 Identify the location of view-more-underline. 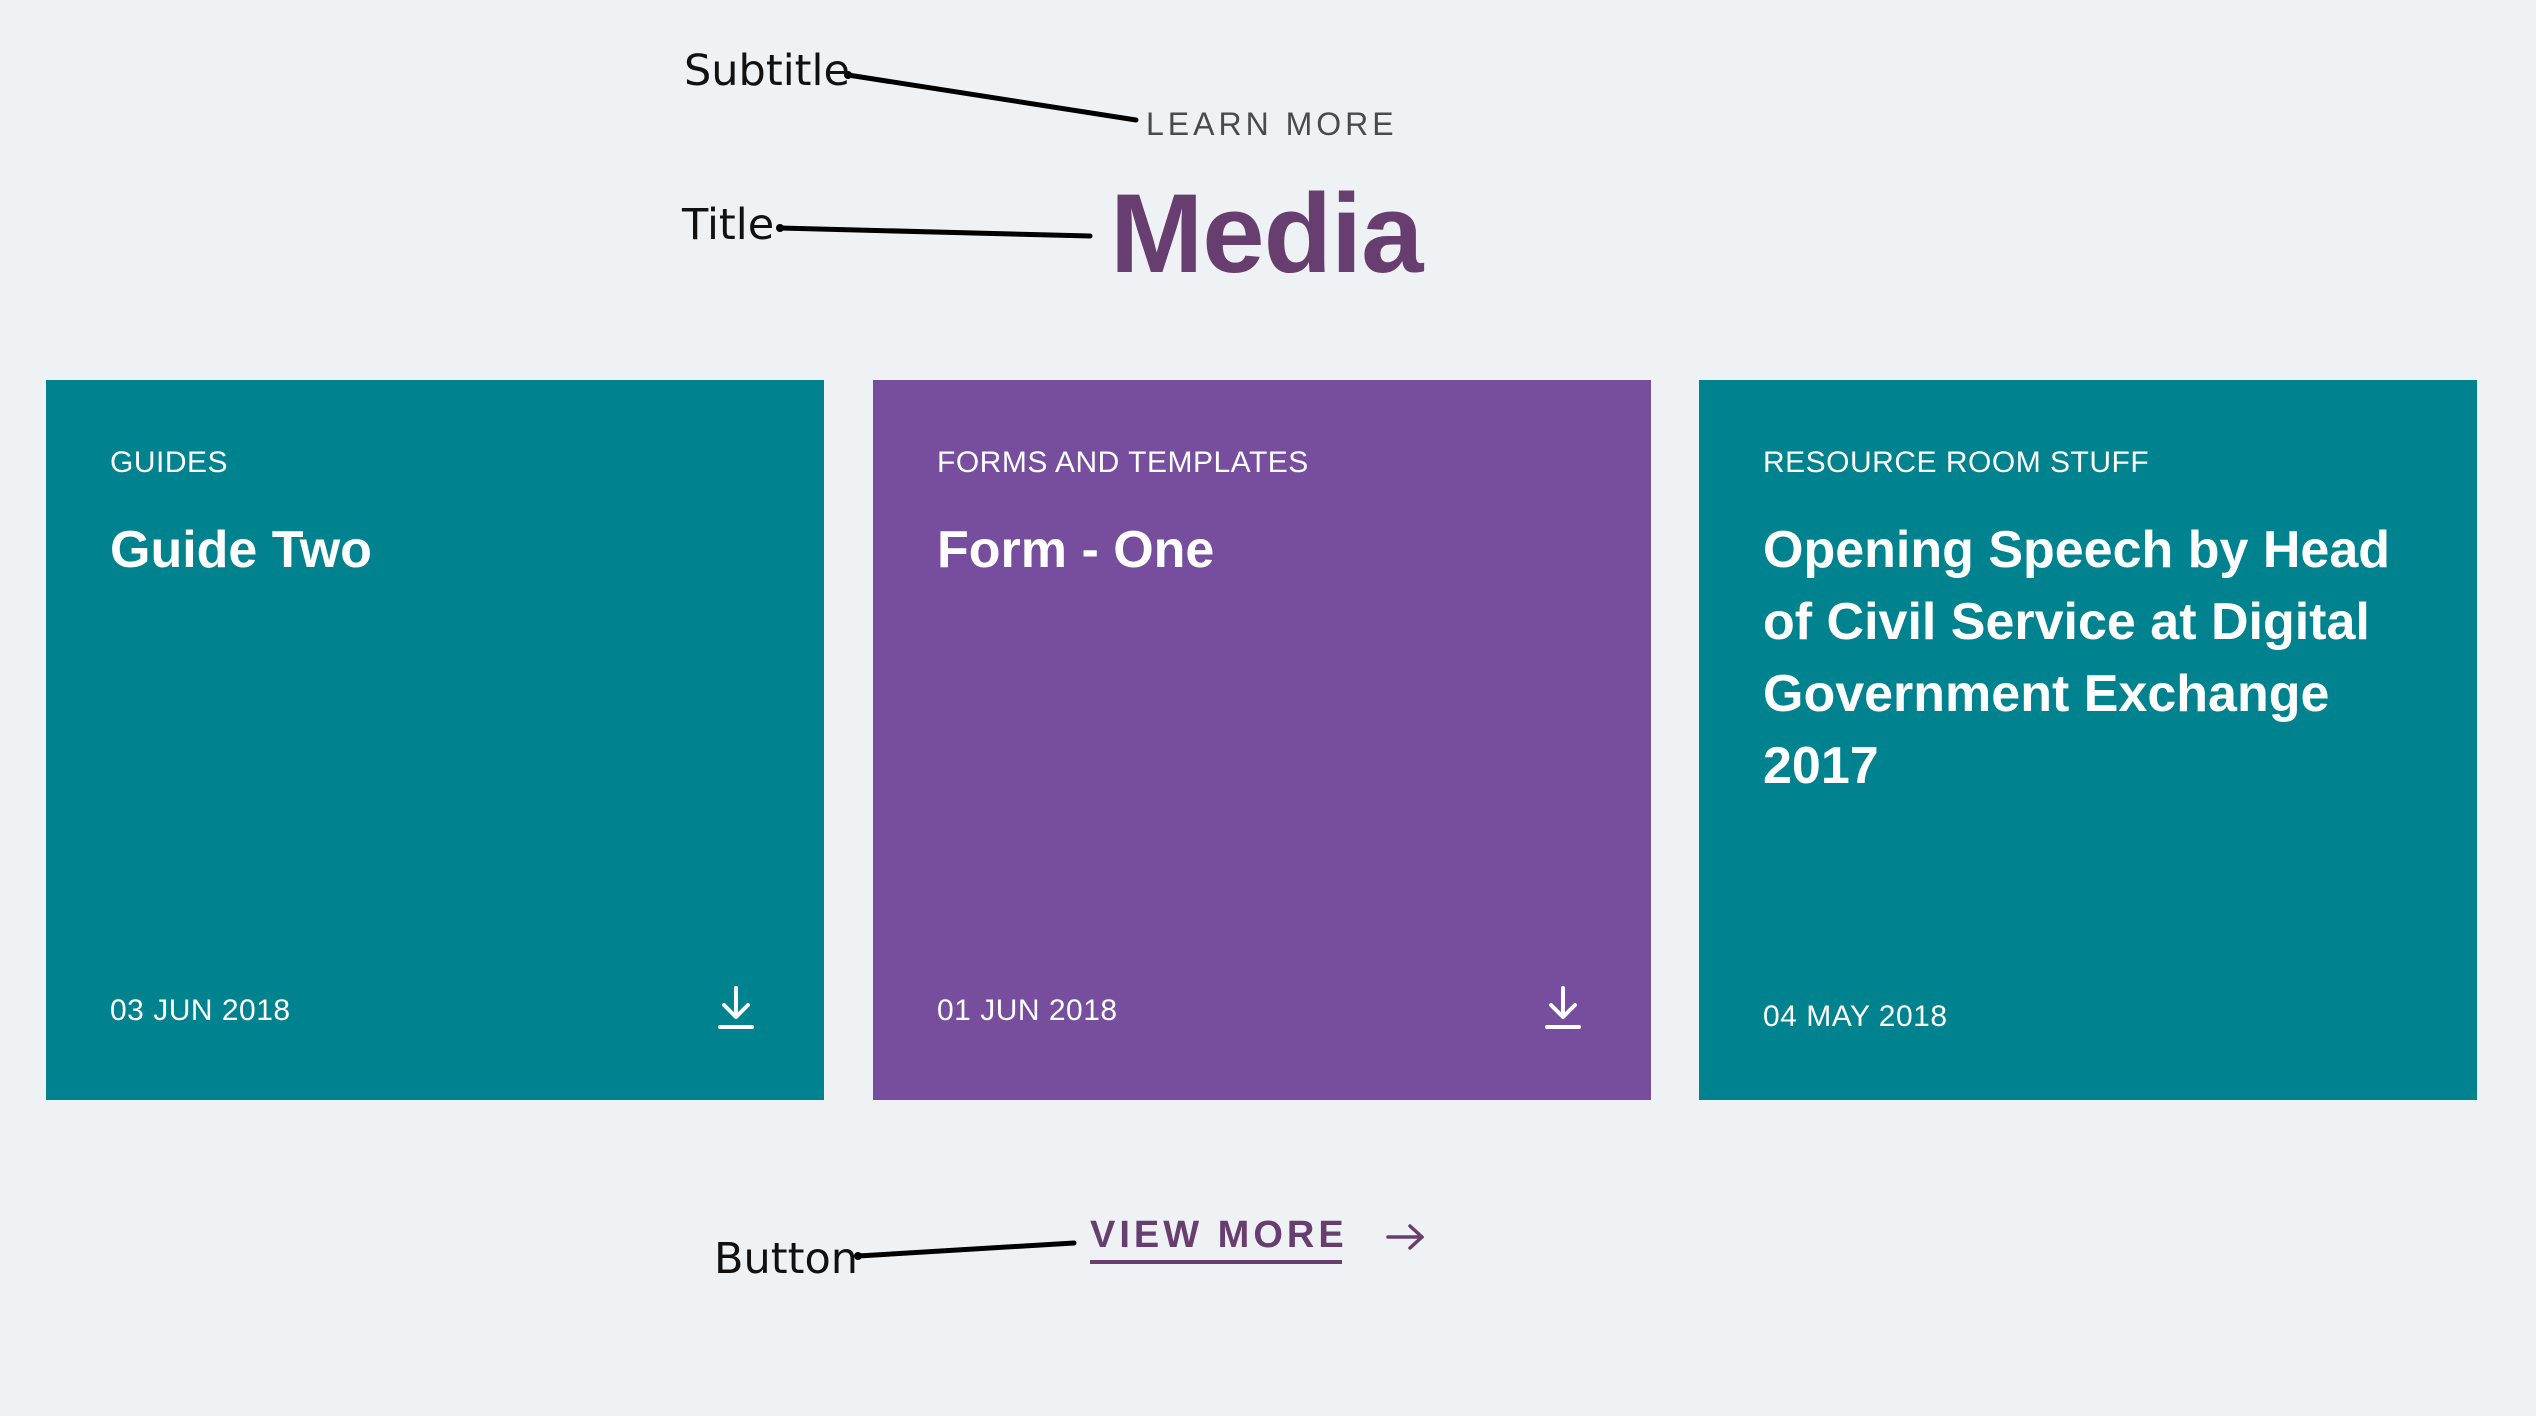
(1216, 1262).